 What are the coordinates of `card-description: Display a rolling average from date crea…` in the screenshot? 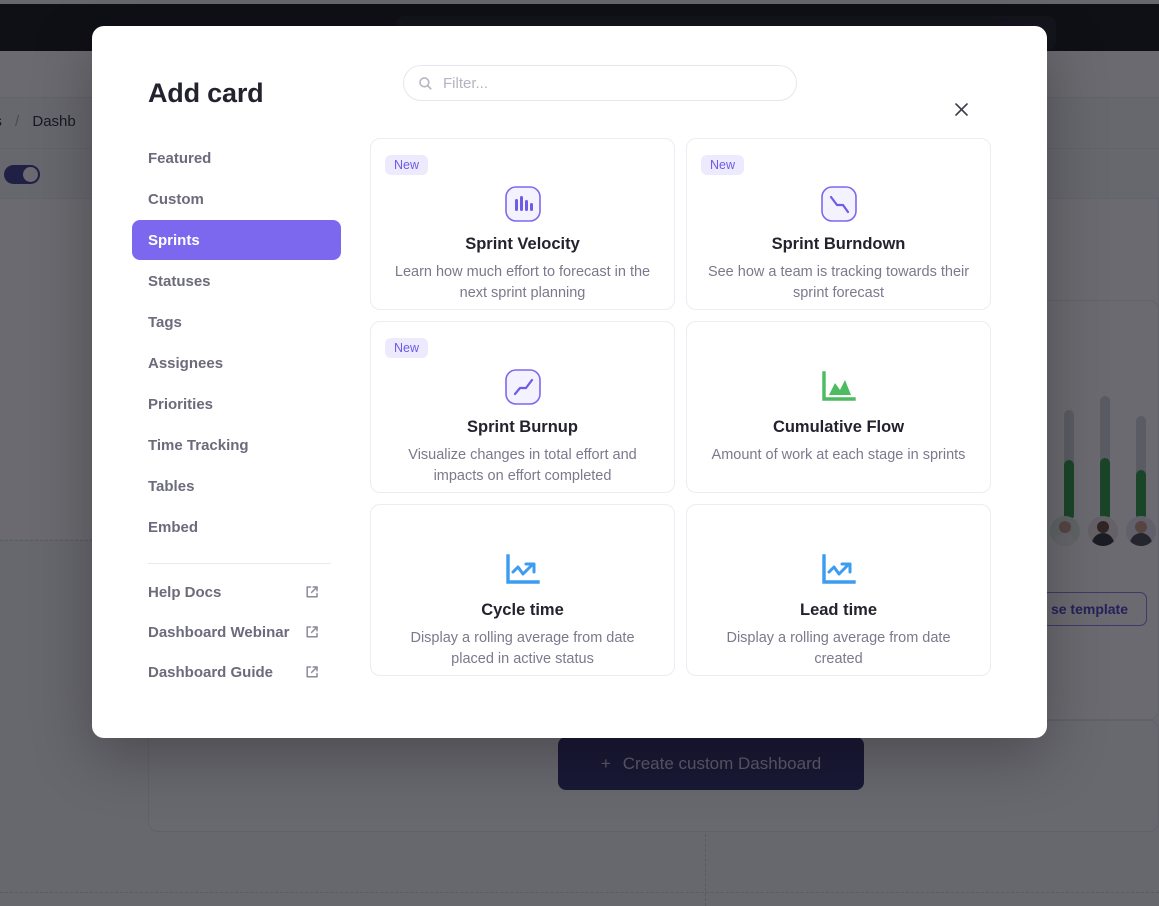 It's located at (838, 649).